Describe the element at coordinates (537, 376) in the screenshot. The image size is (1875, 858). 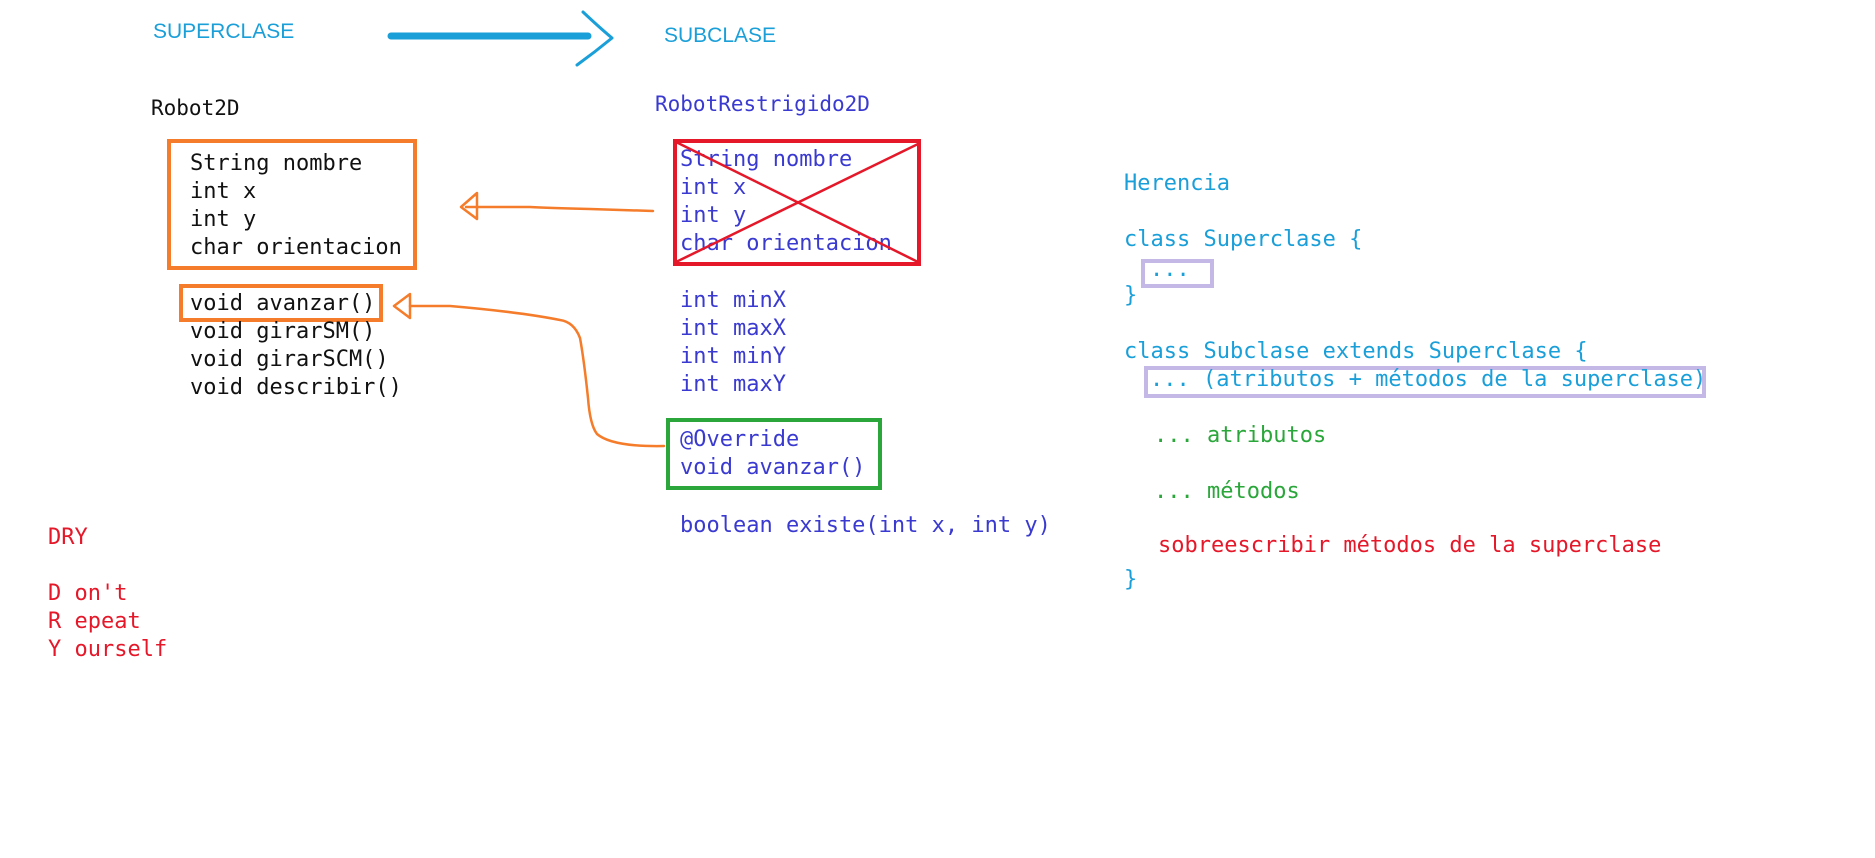
I see `override-arrow-line` at that location.